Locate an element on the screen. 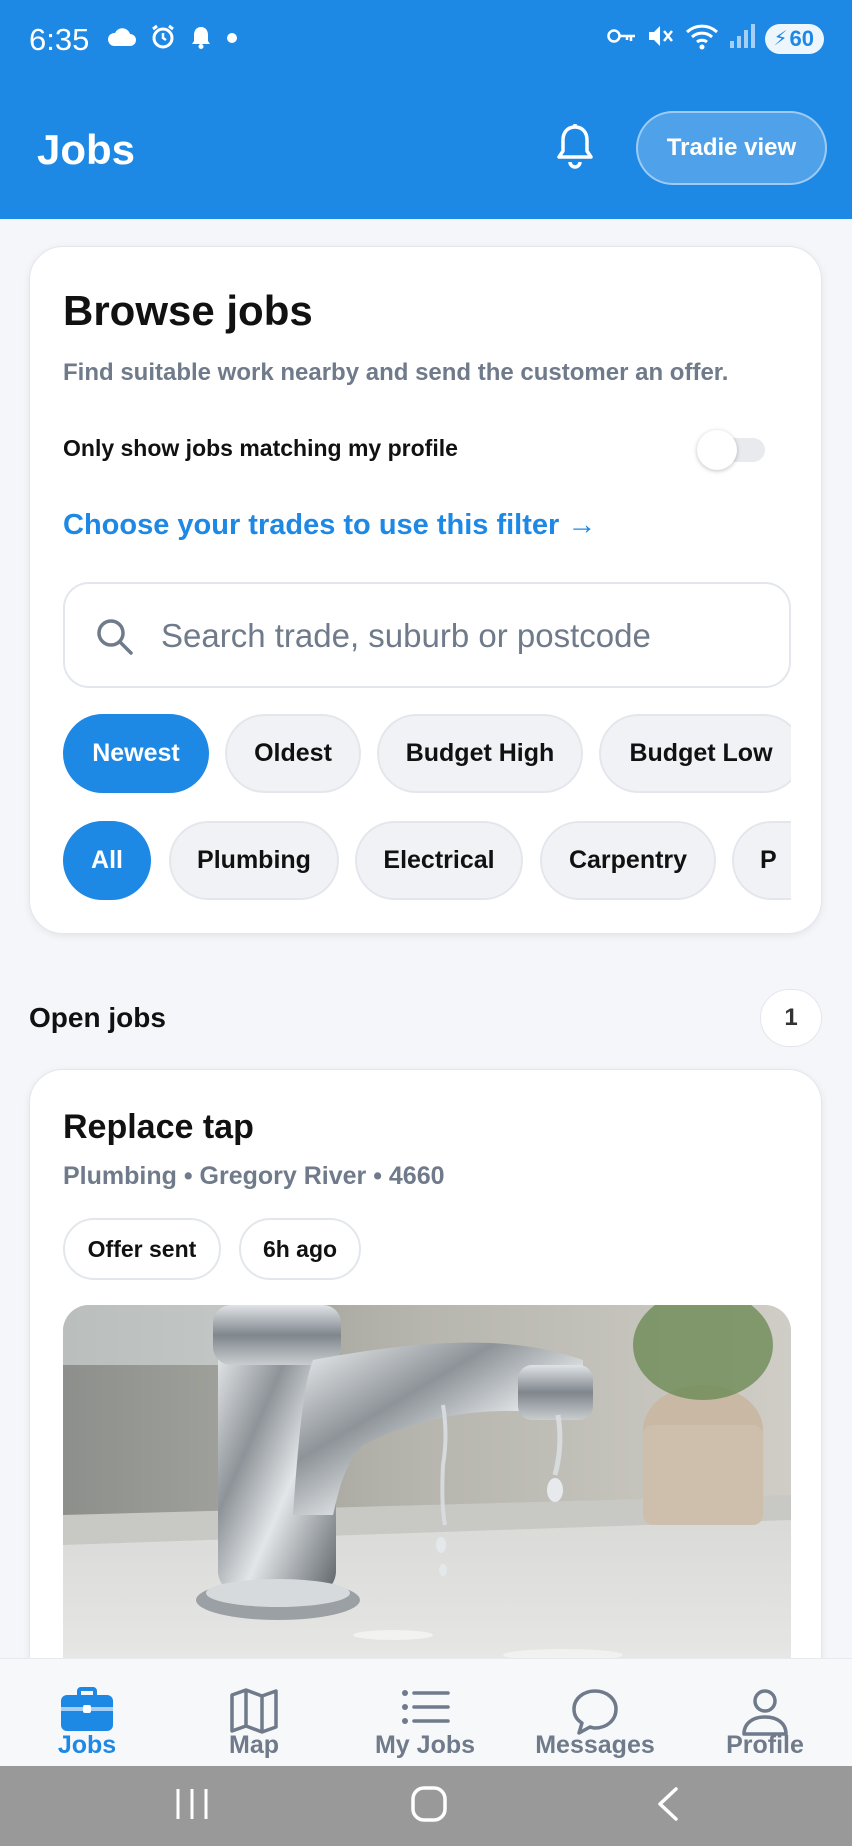 This screenshot has width=852, height=1846. mute-icon is located at coordinates (661, 38).